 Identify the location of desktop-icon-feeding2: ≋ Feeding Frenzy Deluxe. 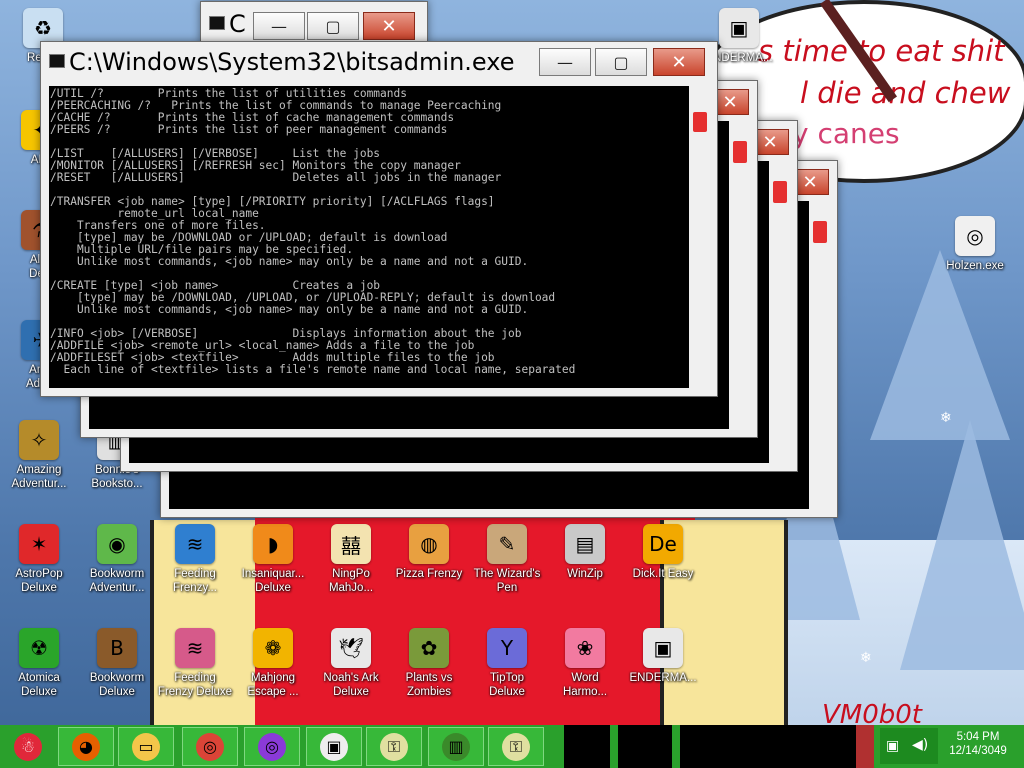
(195, 663).